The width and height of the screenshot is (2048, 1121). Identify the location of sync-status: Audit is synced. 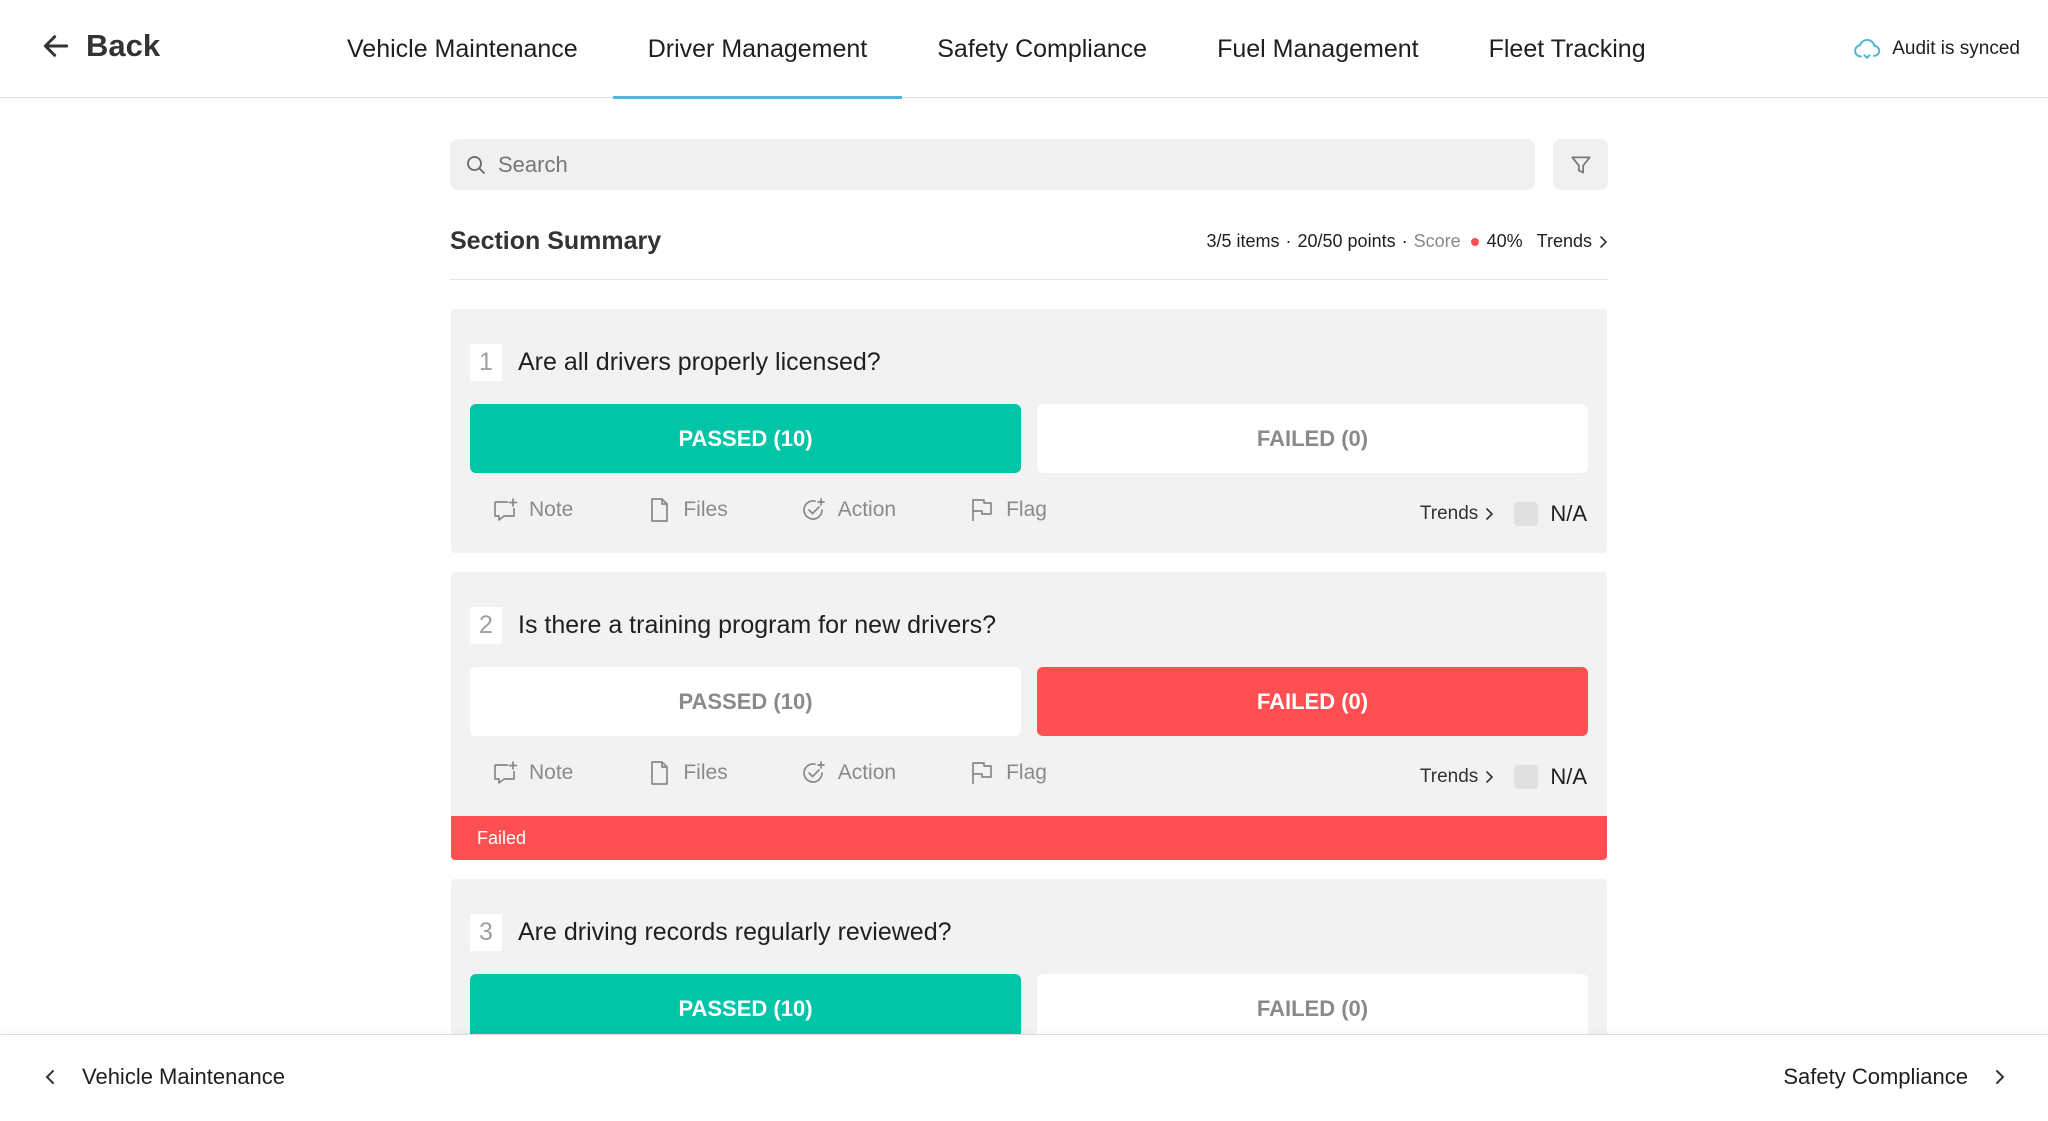
(1936, 49).